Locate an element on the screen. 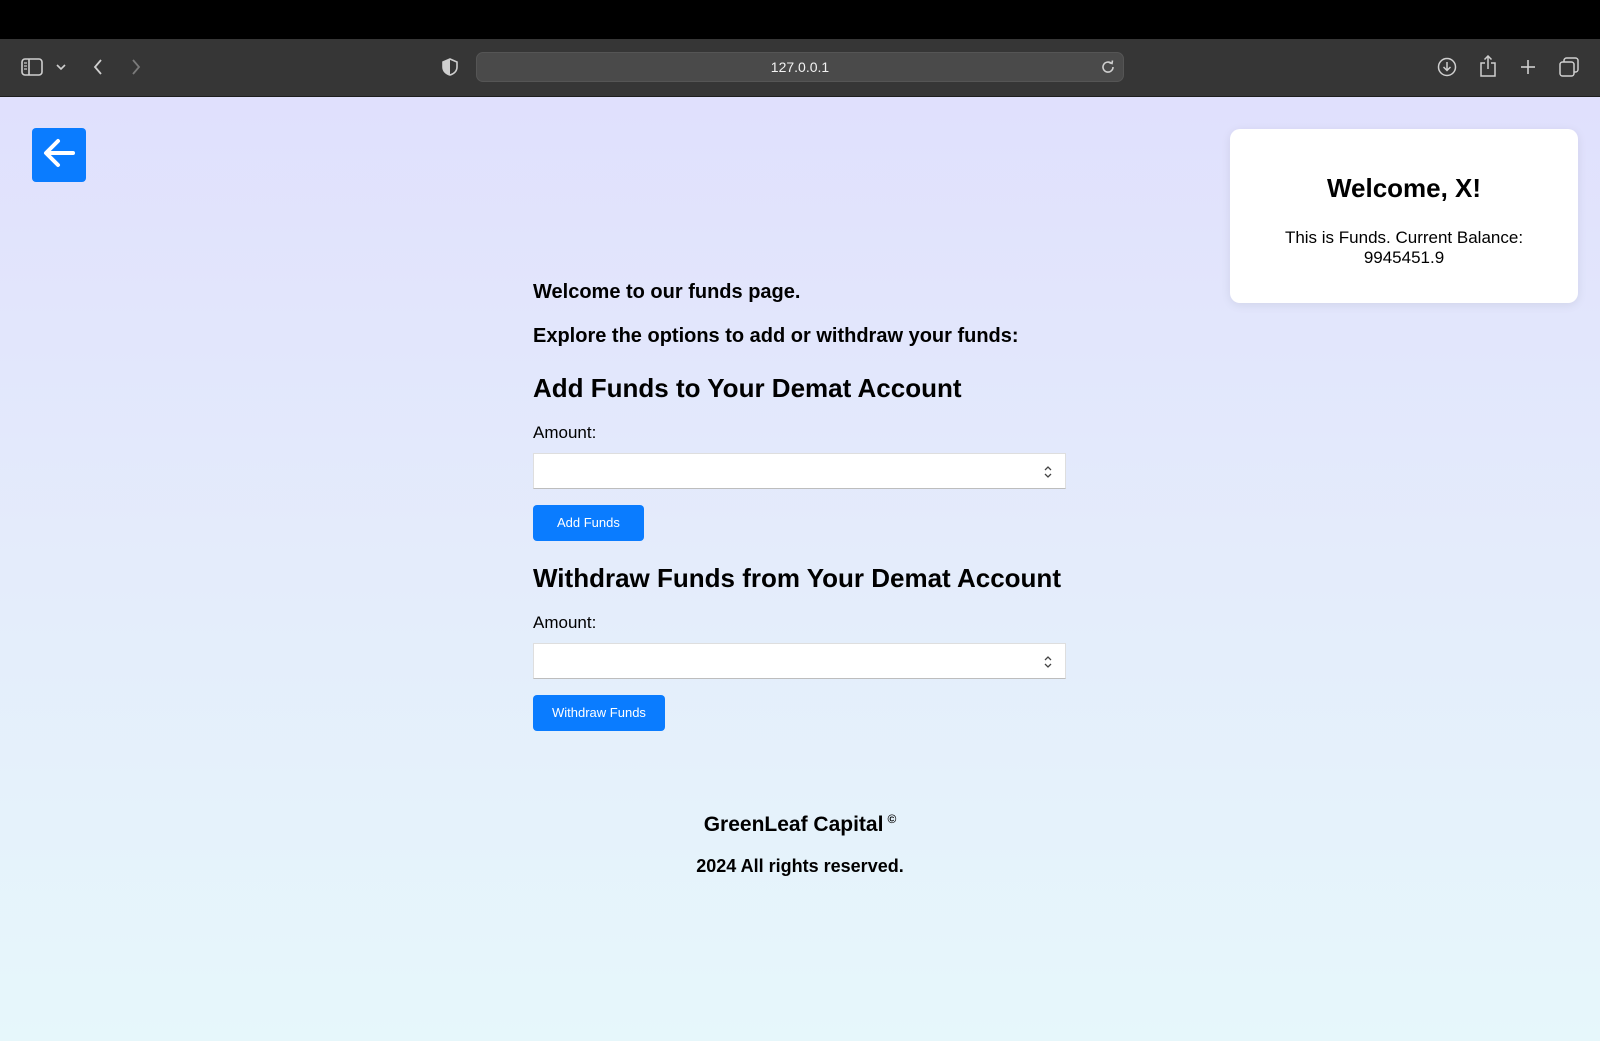 This screenshot has height=1041, width=1600. back-button is located at coordinates (59, 155).